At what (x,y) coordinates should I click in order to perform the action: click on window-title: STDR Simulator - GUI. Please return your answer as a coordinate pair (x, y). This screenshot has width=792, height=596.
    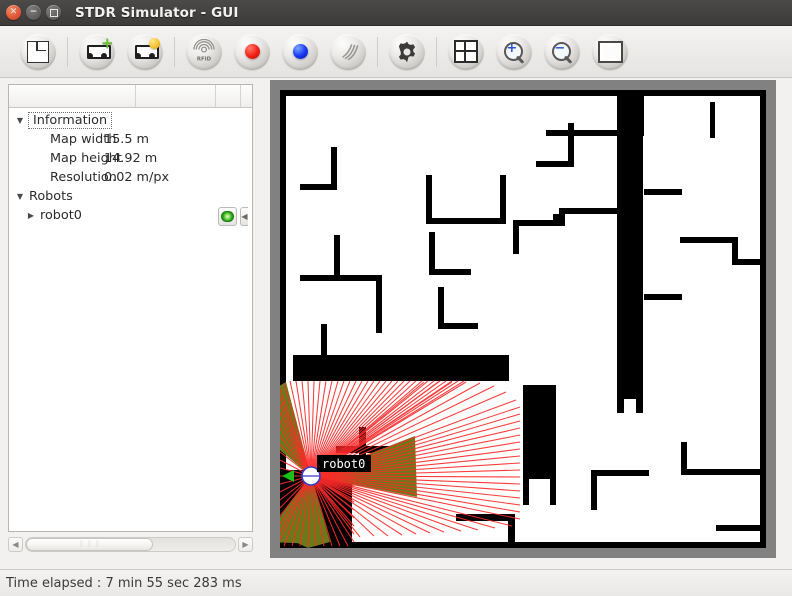
    Looking at the image, I should click on (157, 12).